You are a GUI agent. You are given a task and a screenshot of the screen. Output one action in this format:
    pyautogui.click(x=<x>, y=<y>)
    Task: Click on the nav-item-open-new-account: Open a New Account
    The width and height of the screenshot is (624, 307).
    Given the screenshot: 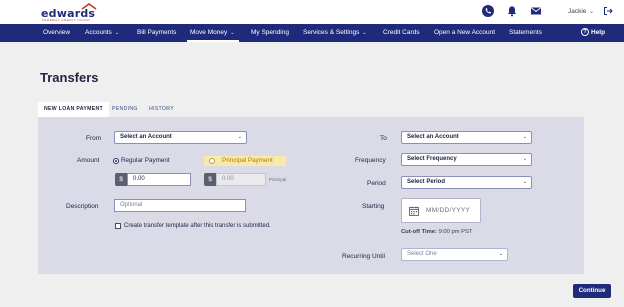 What is the action you would take?
    pyautogui.click(x=464, y=33)
    